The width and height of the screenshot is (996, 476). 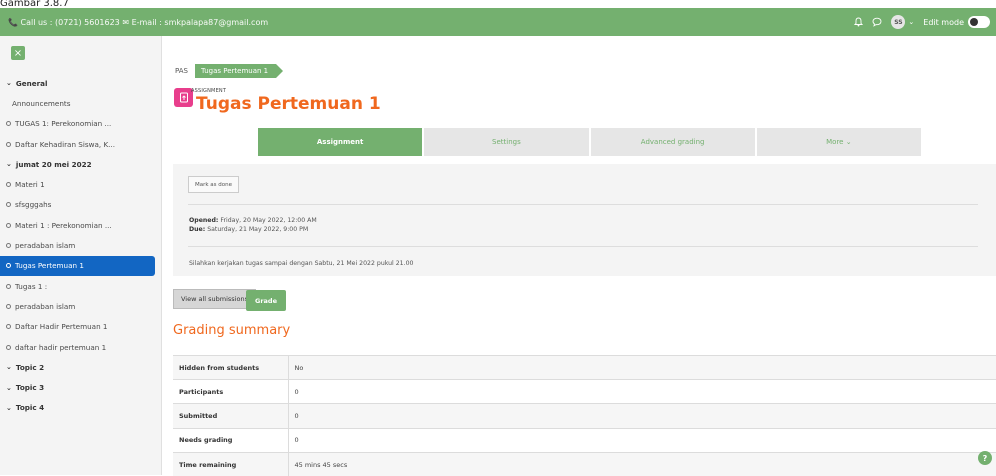 What do you see at coordinates (341, 142) in the screenshot?
I see `tab-assignment: Assignment` at bounding box center [341, 142].